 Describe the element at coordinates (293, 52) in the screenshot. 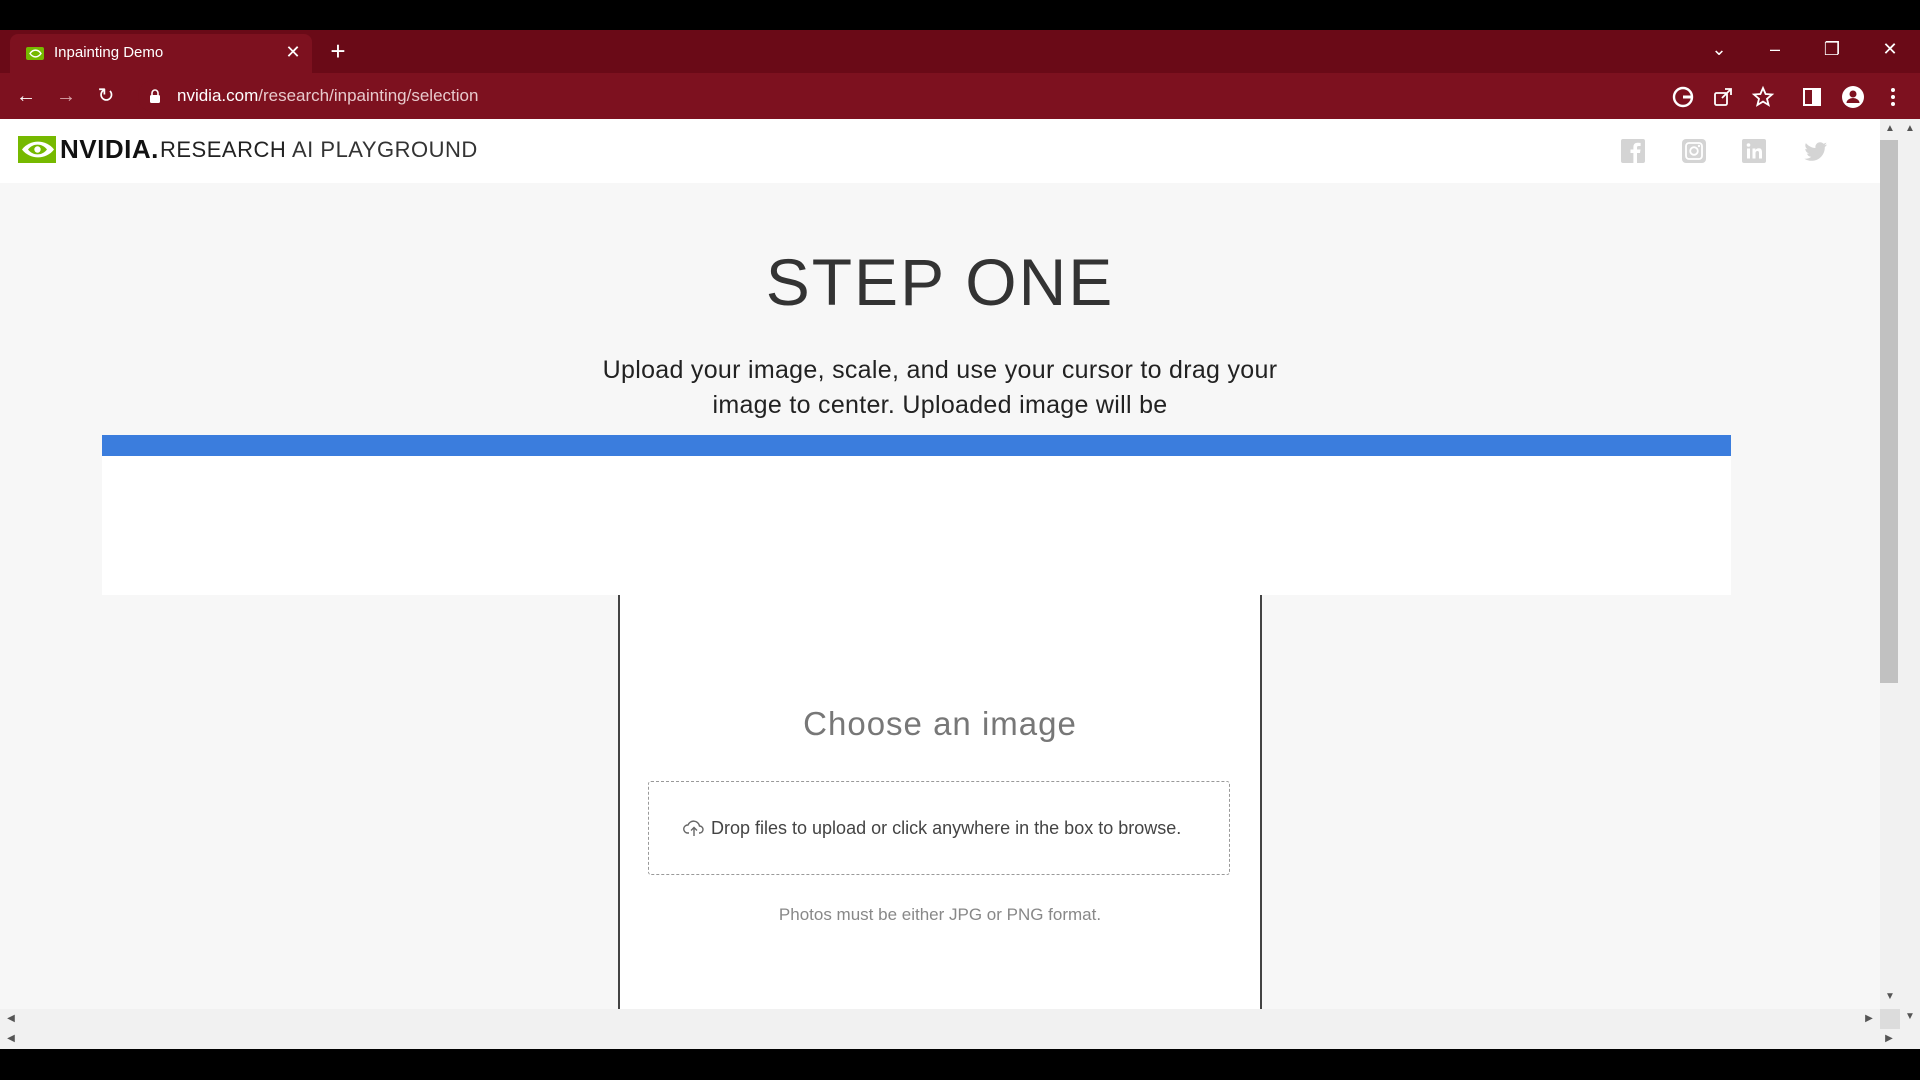

I see `tab-close-icon: ✕` at that location.